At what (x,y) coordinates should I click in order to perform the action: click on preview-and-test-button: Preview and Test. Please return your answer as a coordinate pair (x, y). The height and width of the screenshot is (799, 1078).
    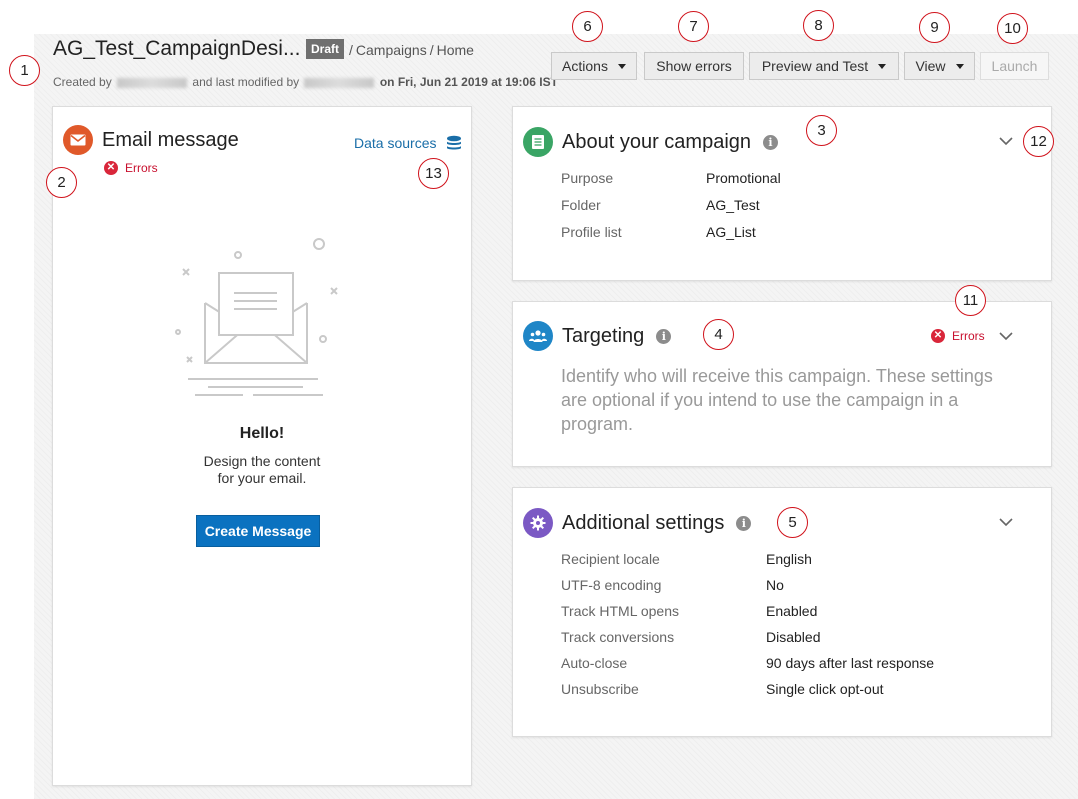
    Looking at the image, I should click on (824, 66).